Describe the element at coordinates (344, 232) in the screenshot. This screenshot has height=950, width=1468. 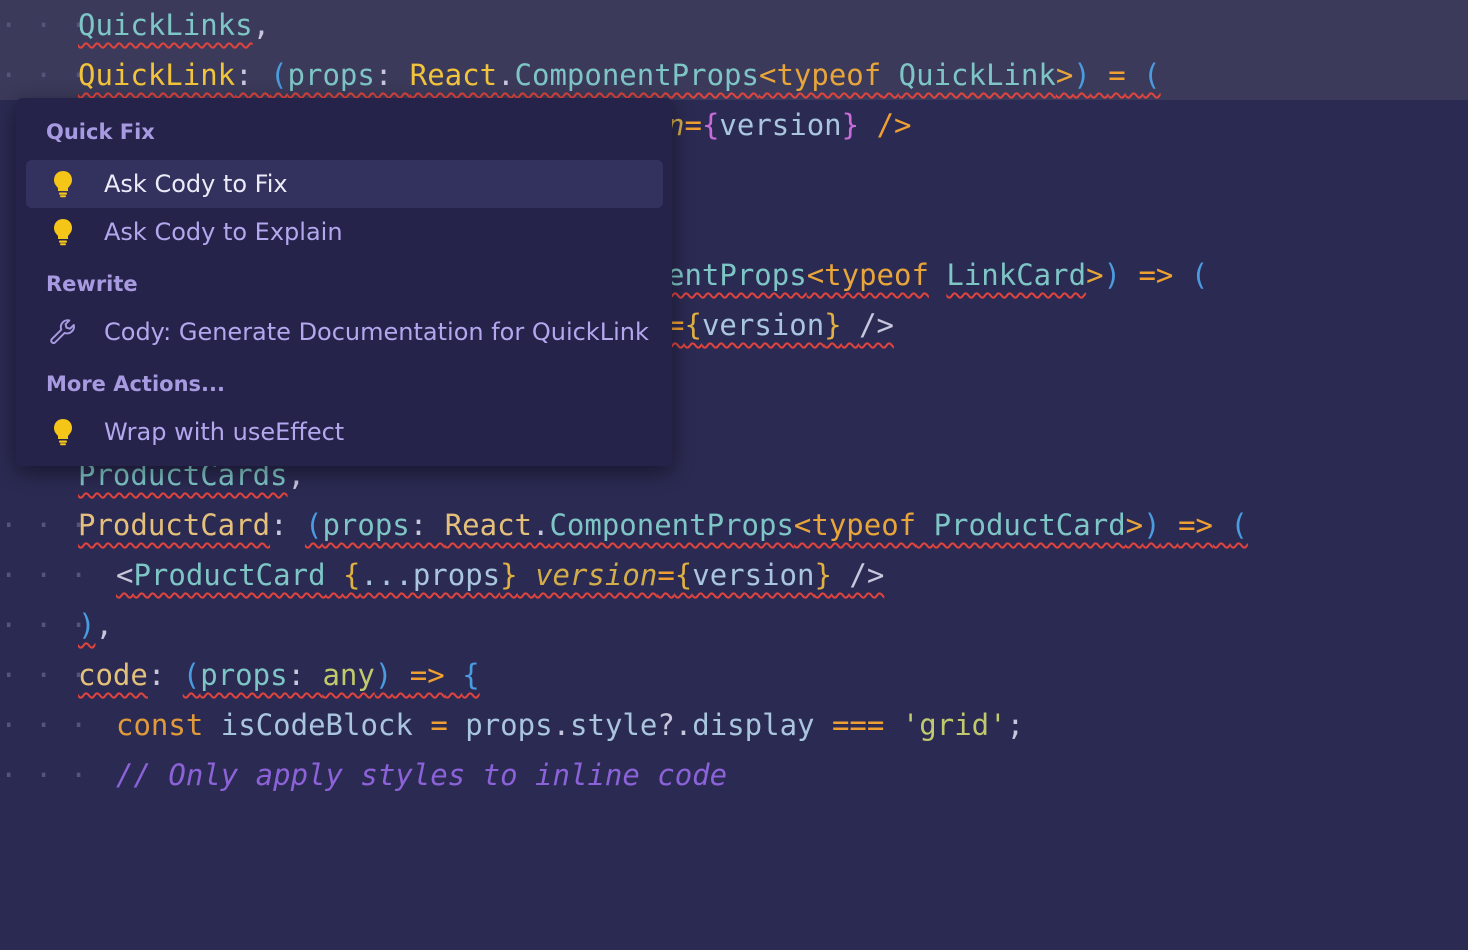
I see `menu-item-ask-cody-explain: Ask Cody to Explain` at that location.